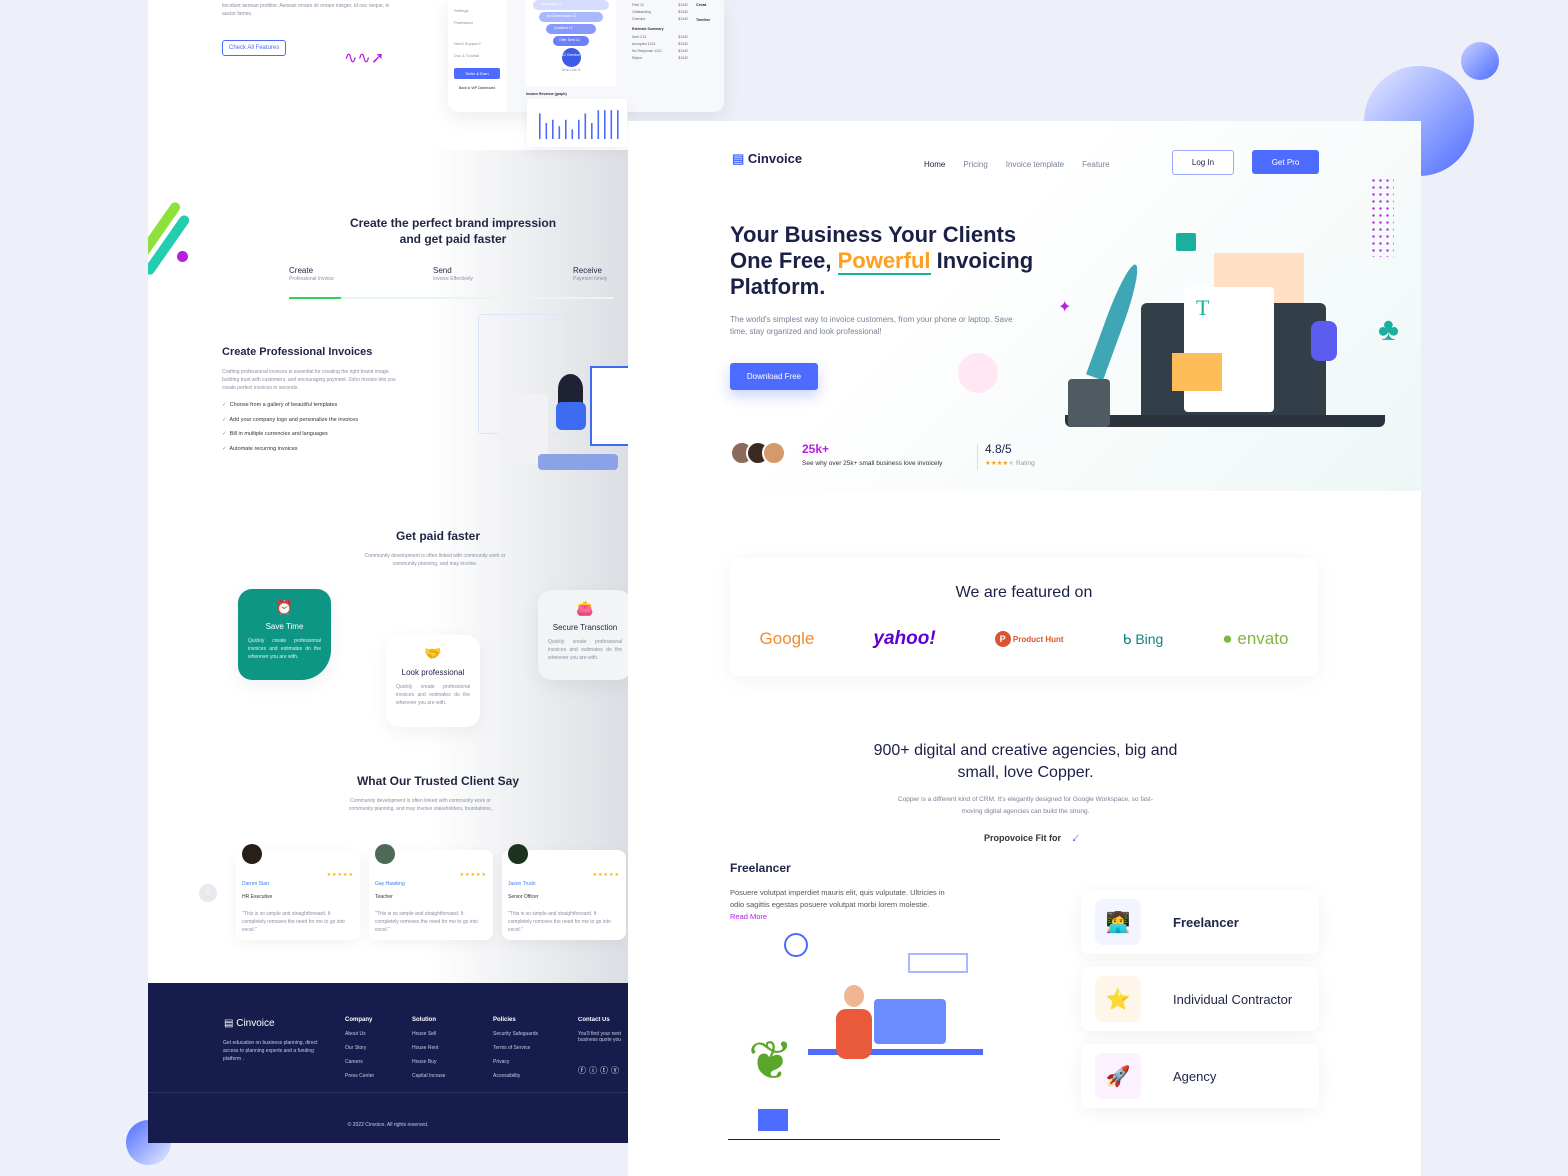 This screenshot has height=1176, width=1568. What do you see at coordinates (1255, 638) in the screenshot?
I see `logo-envato: ● envato` at bounding box center [1255, 638].